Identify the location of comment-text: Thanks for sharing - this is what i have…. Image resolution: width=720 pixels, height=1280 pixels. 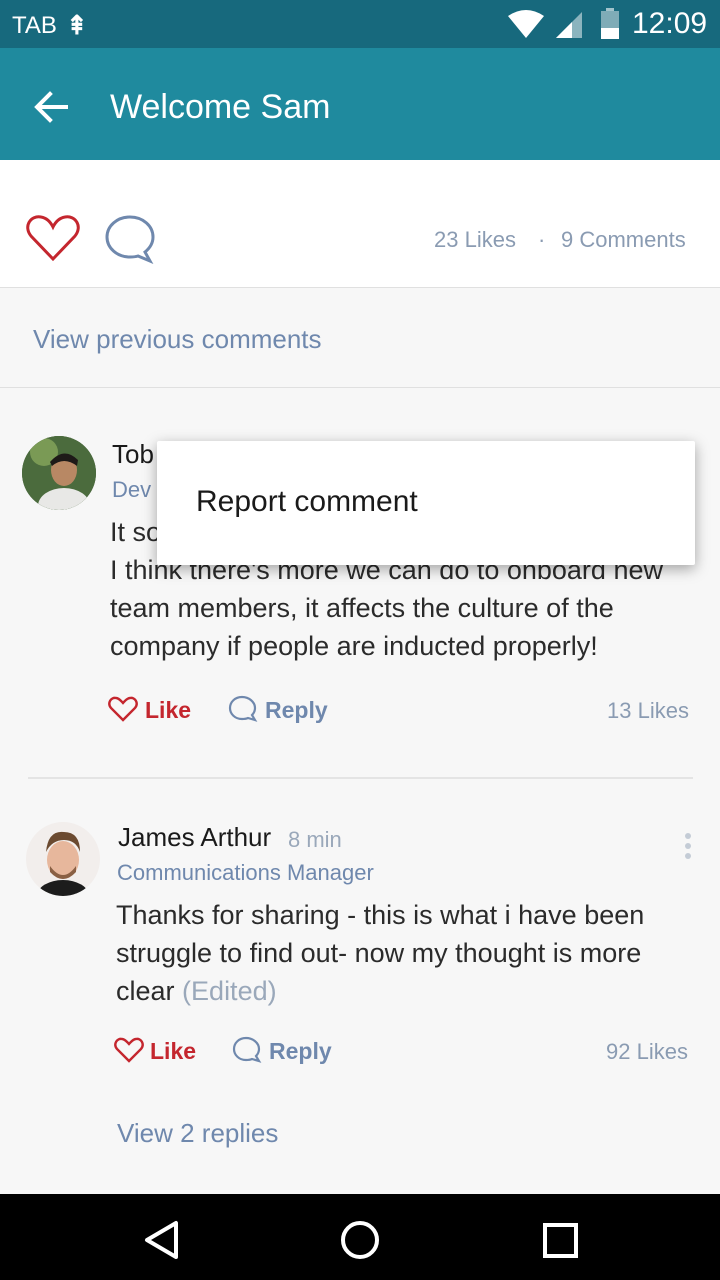
(411, 953).